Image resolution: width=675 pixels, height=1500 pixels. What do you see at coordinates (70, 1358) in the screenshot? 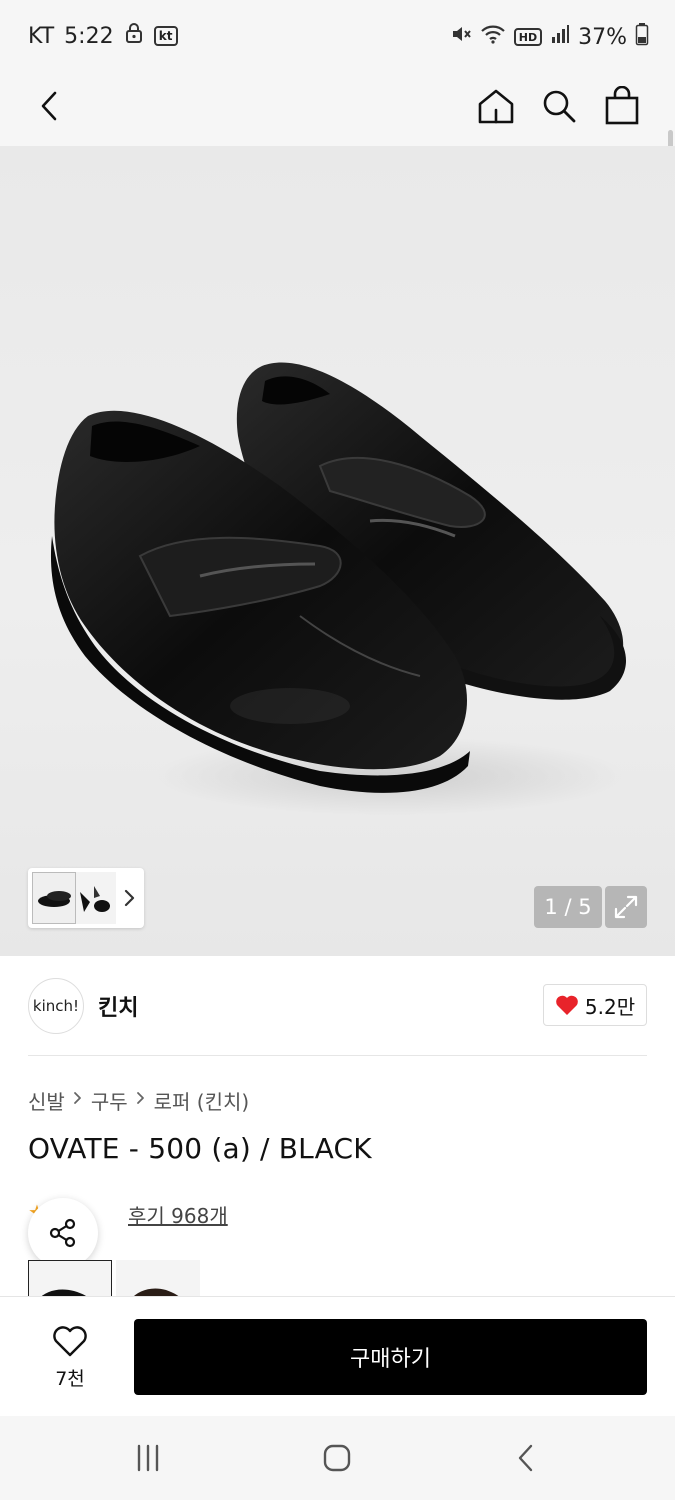
I see `wishlist-button: 7천` at bounding box center [70, 1358].